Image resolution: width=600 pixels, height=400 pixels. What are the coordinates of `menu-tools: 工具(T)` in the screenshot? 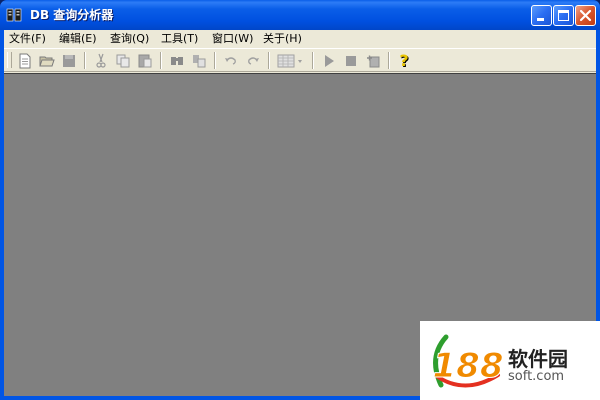 It's located at (179, 38).